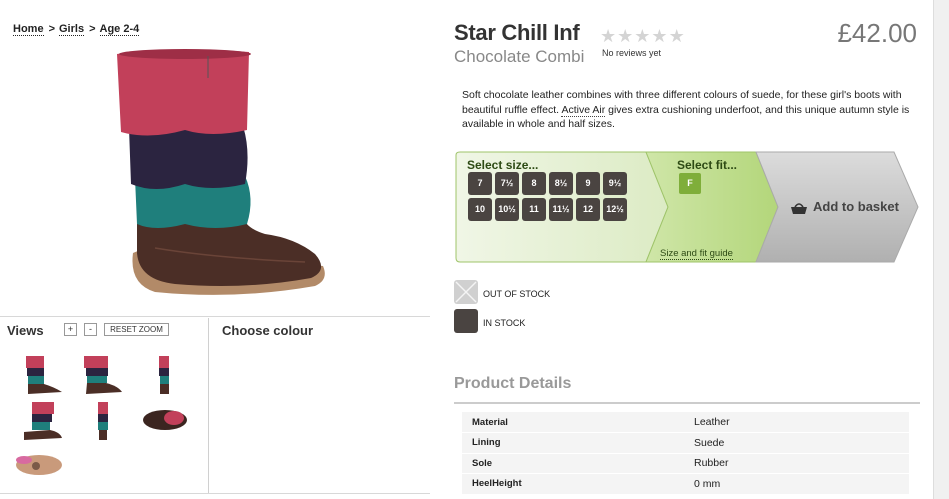  Describe the element at coordinates (797, 484) in the screenshot. I see `detail-value: 0 mm` at that location.